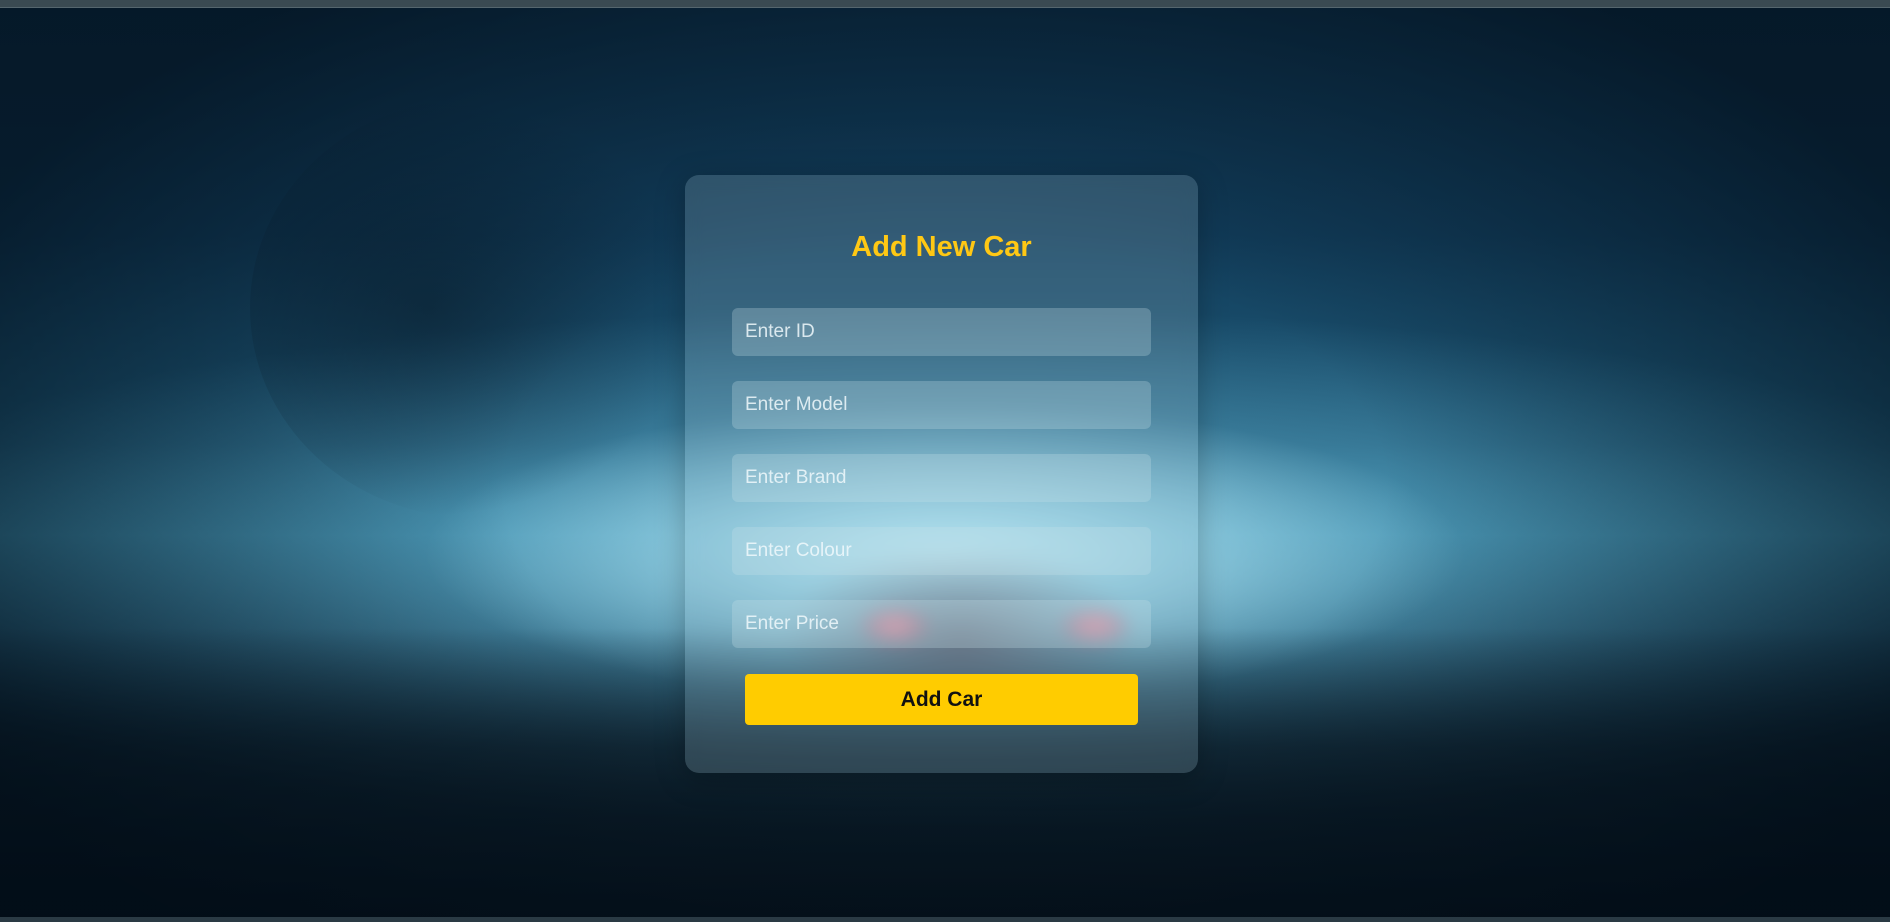  Describe the element at coordinates (941, 478) in the screenshot. I see `brand-input` at that location.